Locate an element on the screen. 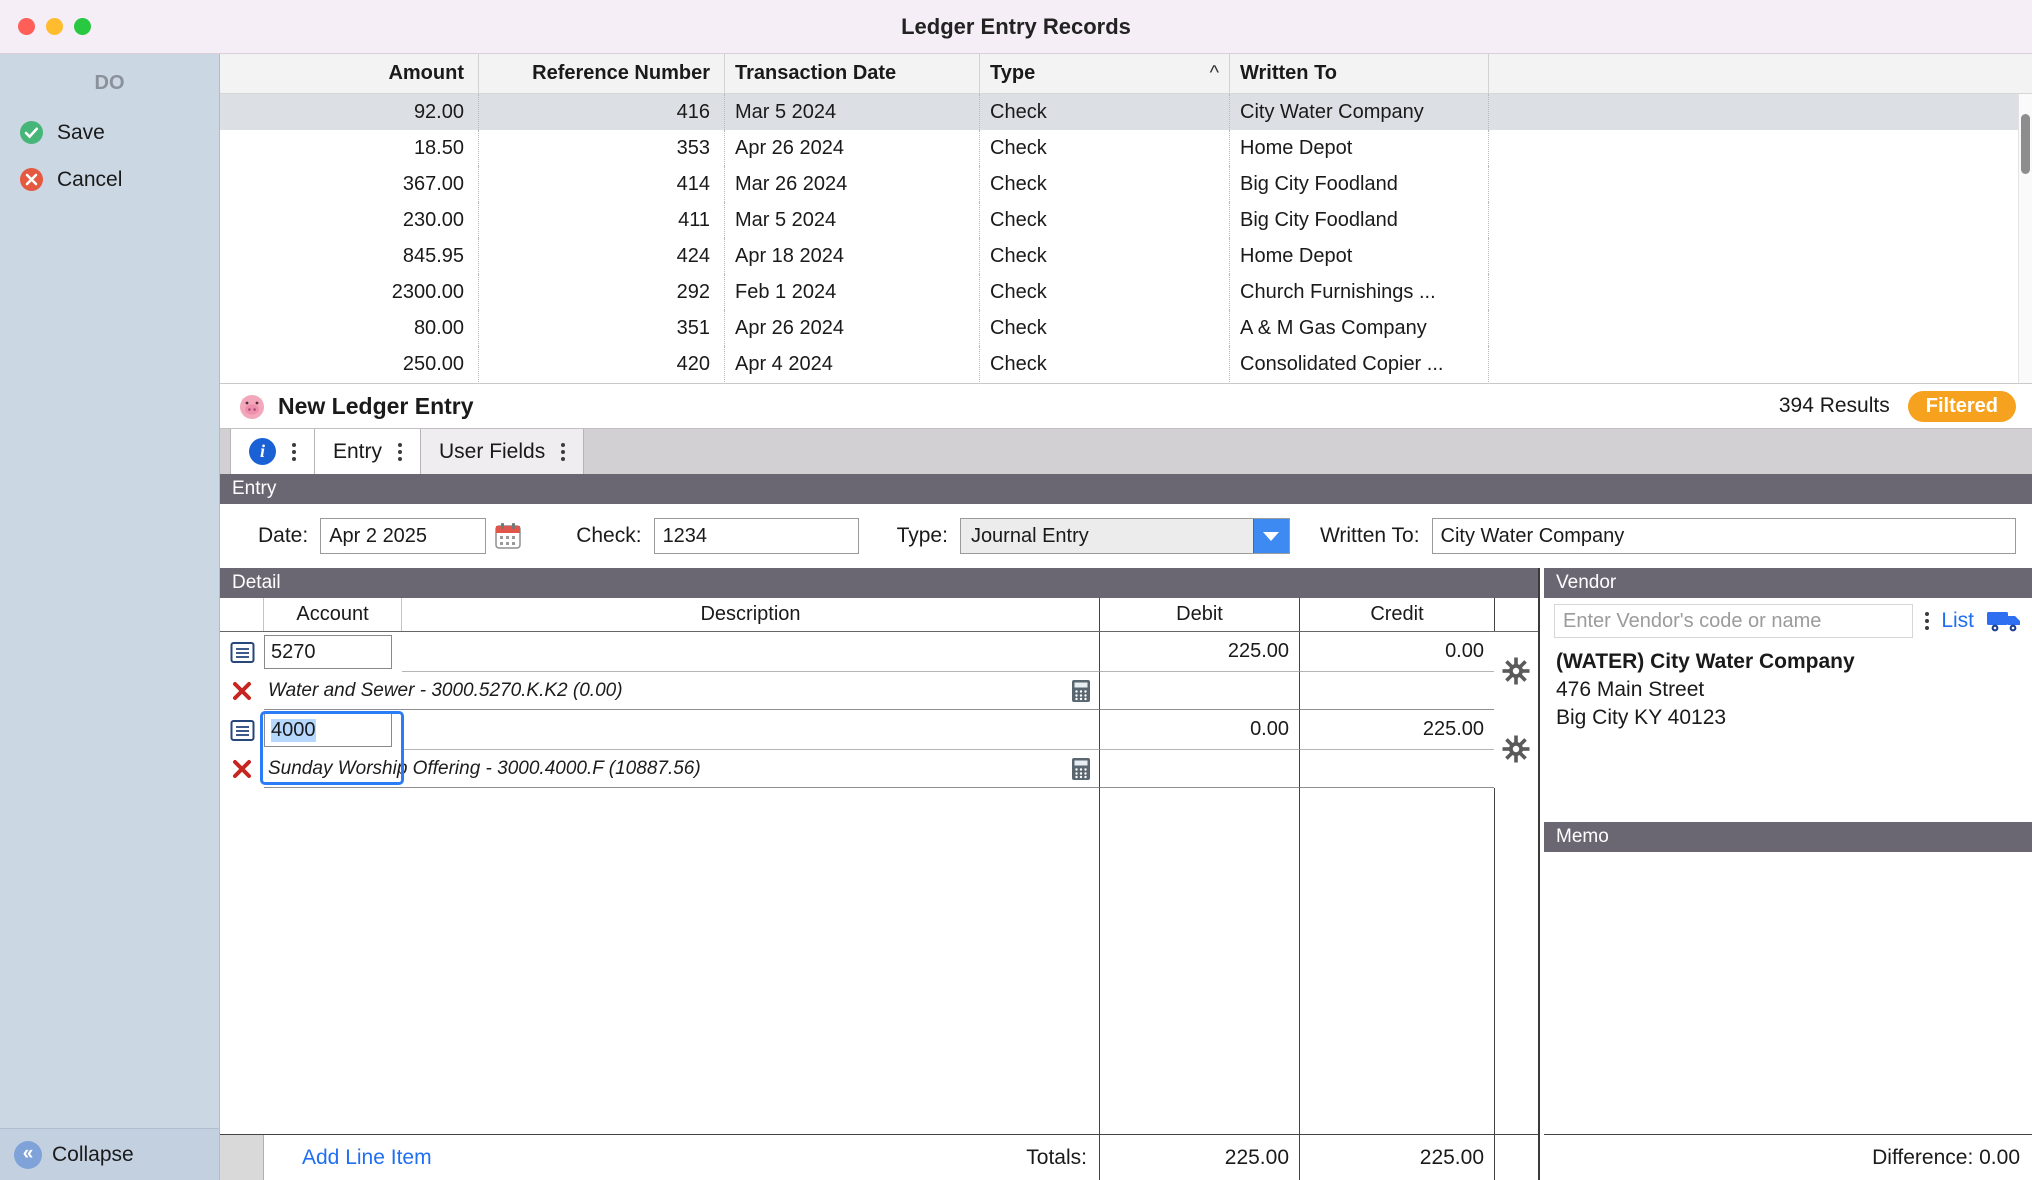 The width and height of the screenshot is (2032, 1180). written-to-field is located at coordinates (1723, 536).